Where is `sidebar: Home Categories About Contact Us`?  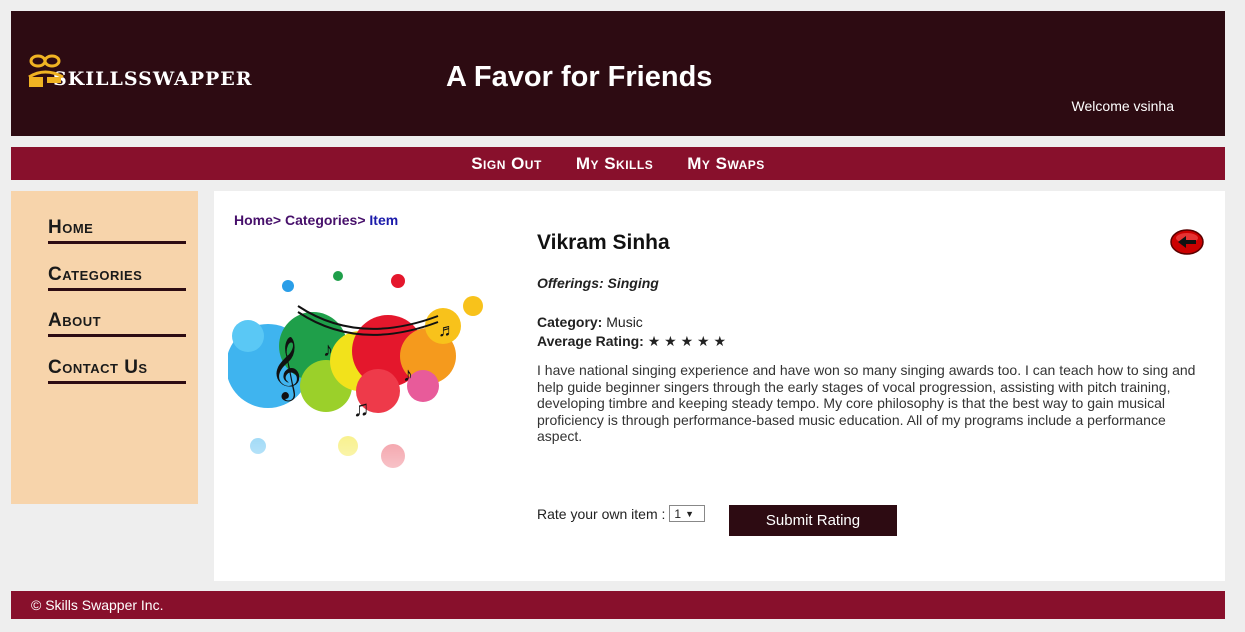 sidebar: Home Categories About Contact Us is located at coordinates (104, 347).